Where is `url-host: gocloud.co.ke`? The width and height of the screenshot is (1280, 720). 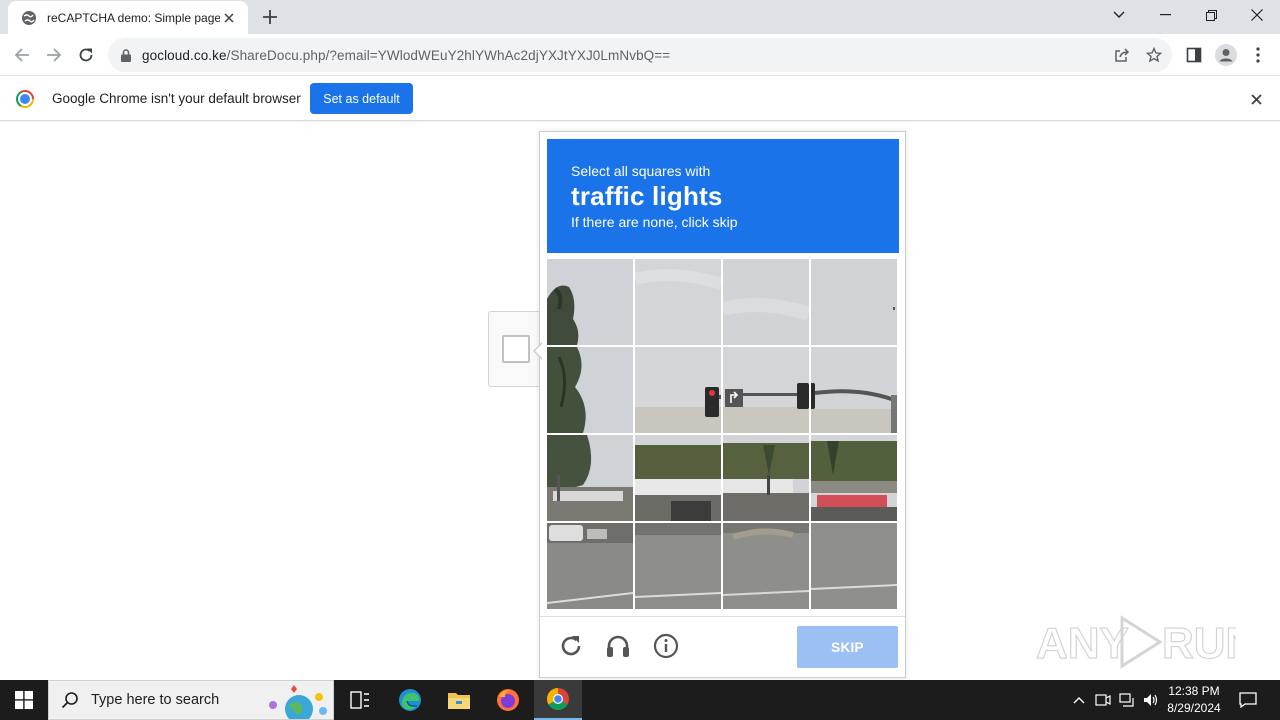 url-host: gocloud.co.ke is located at coordinates (184, 55).